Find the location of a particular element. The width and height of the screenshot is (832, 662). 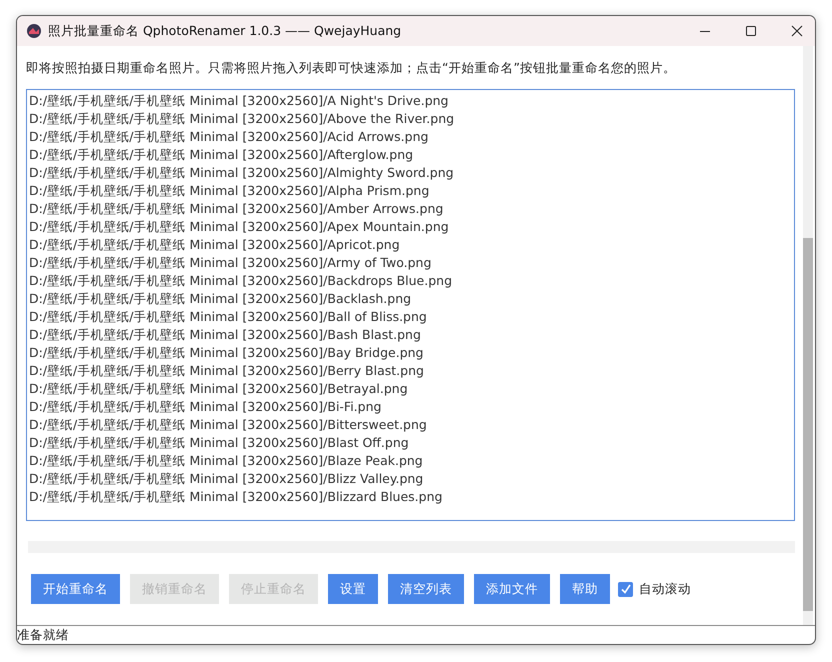

file-path-item: D:/壁纸/手机壁纸/手机壁纸 Minimal [3200x2560]/A Night's Drive.png is located at coordinates (238, 101).